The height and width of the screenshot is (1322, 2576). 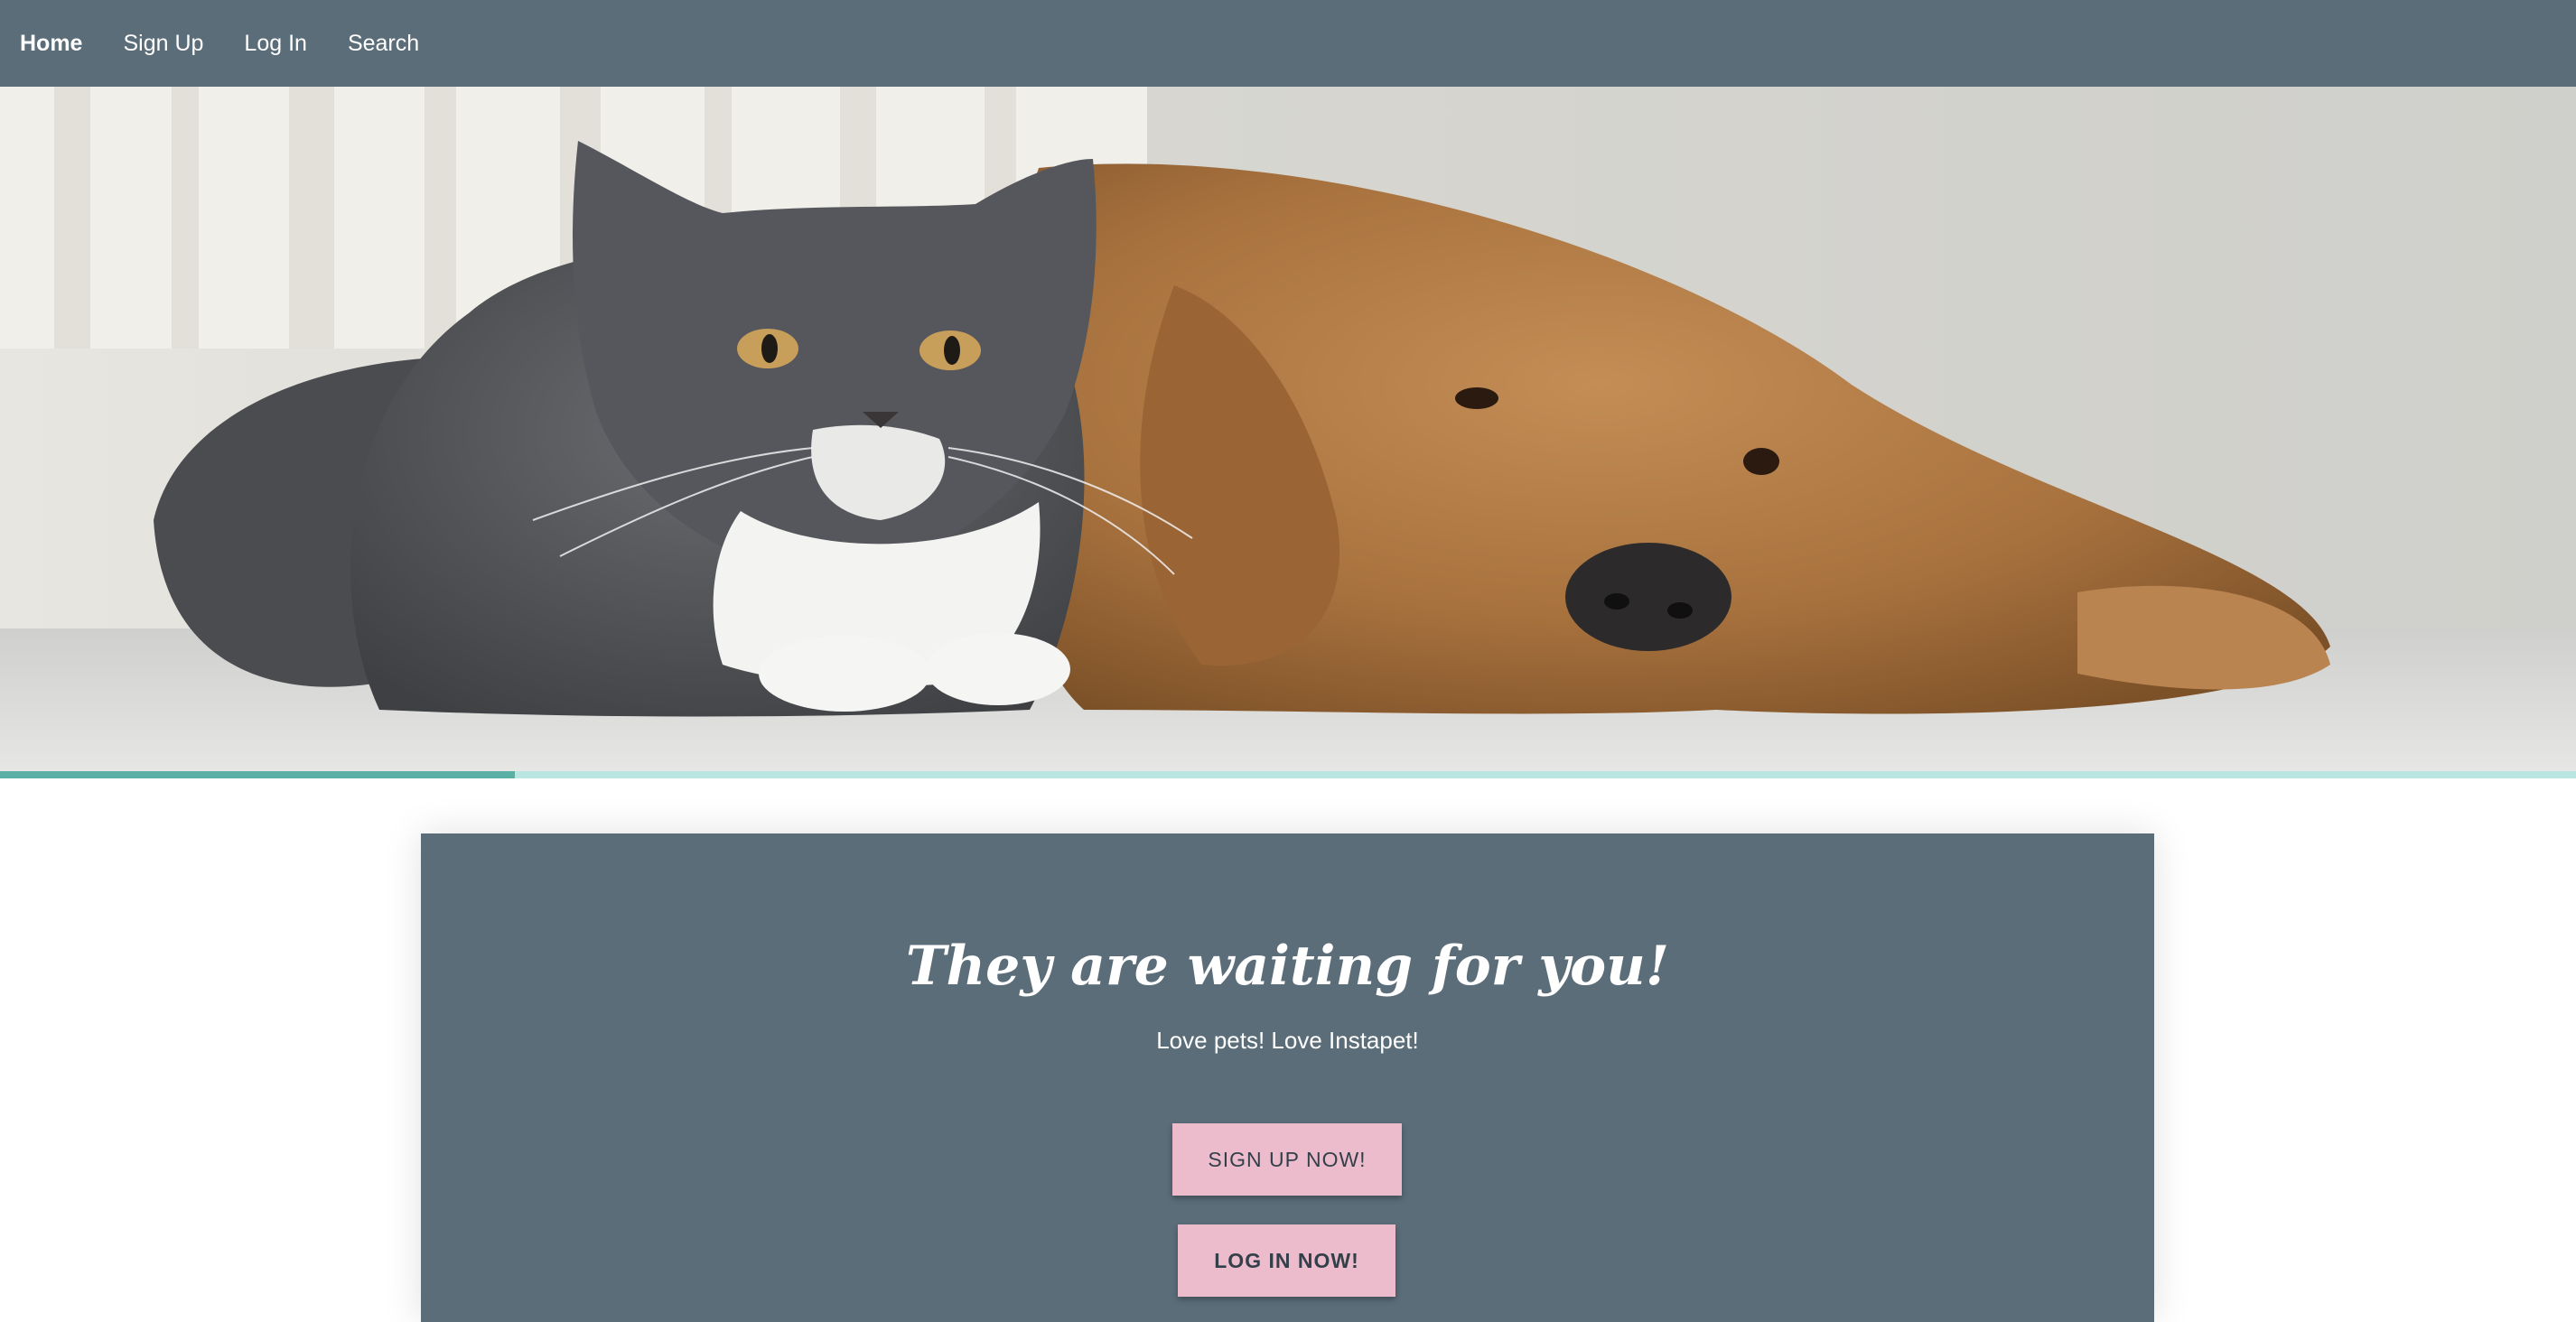 What do you see at coordinates (258, 774) in the screenshot?
I see `progress-fill` at bounding box center [258, 774].